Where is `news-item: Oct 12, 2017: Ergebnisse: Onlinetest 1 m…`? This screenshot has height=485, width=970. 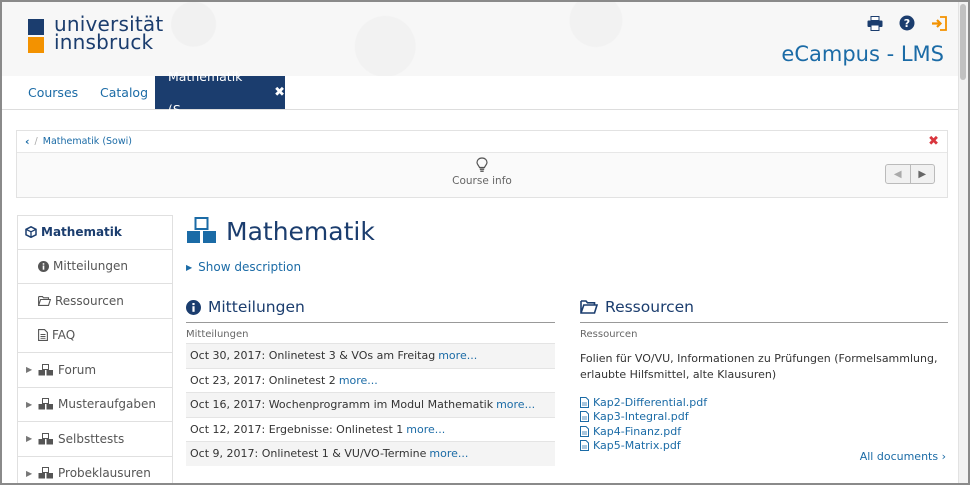
news-item: Oct 12, 2017: Ergebnisse: Onlinetest 1 m… is located at coordinates (370, 428).